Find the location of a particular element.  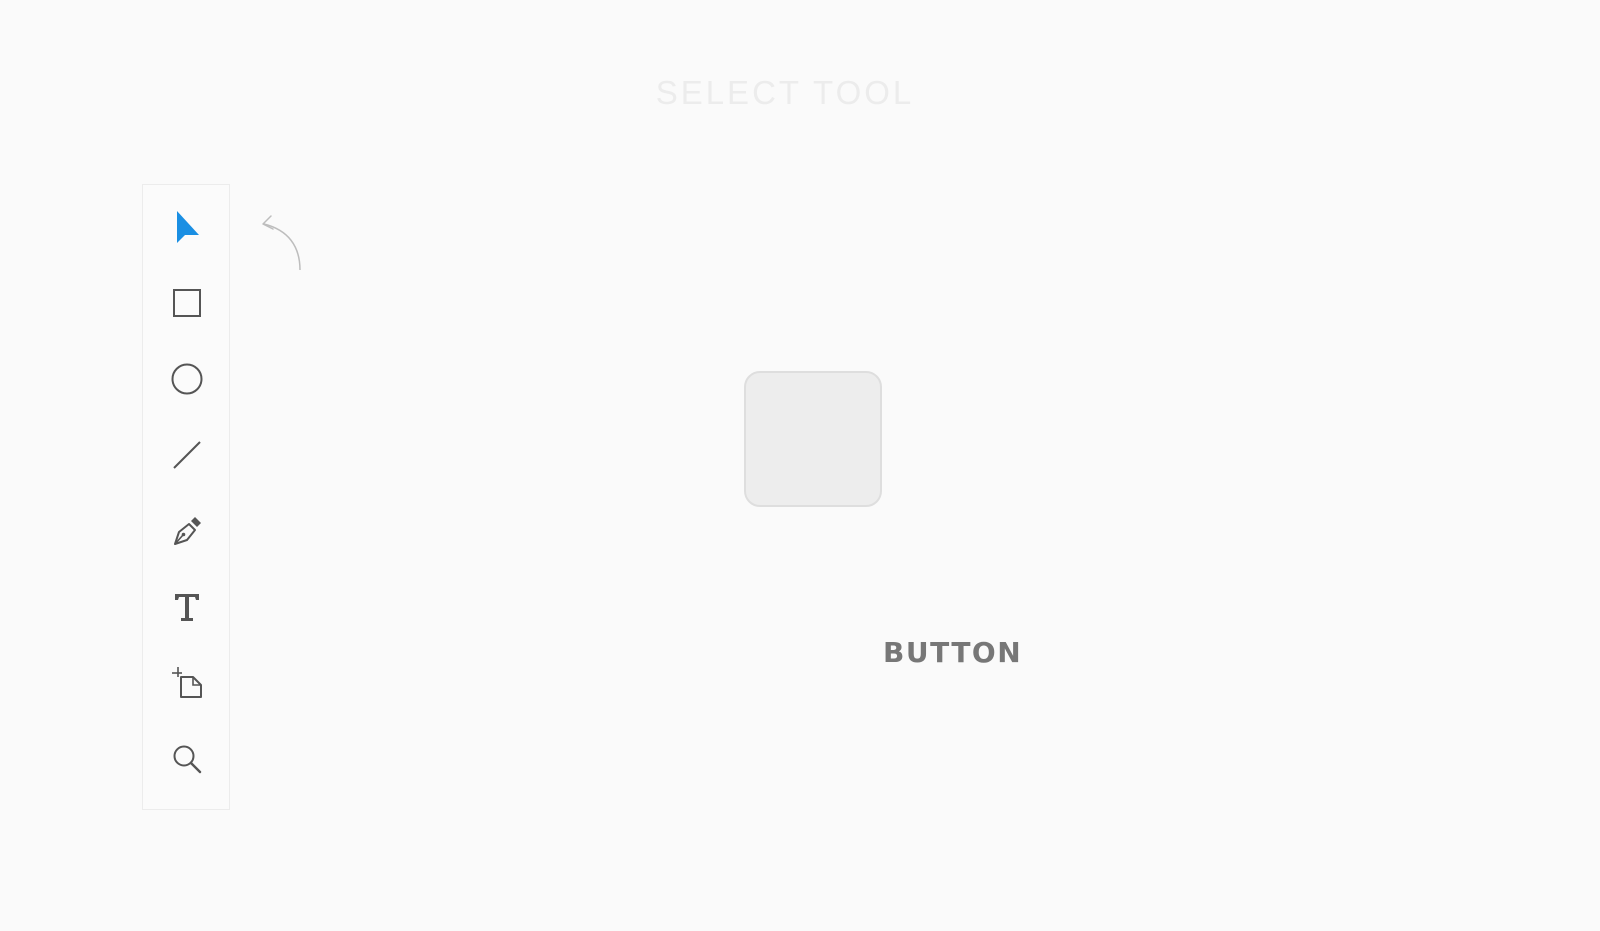

pen-icon is located at coordinates (187, 531).